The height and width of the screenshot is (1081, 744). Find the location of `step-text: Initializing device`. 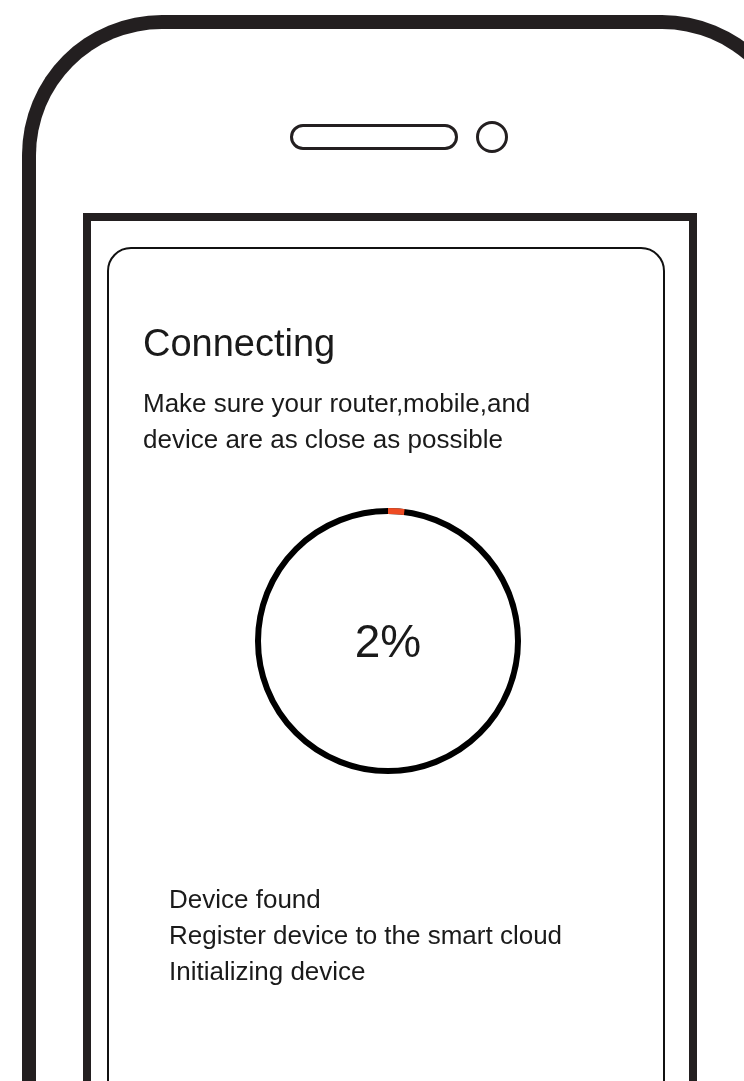

step-text: Initializing device is located at coordinates (268, 971).